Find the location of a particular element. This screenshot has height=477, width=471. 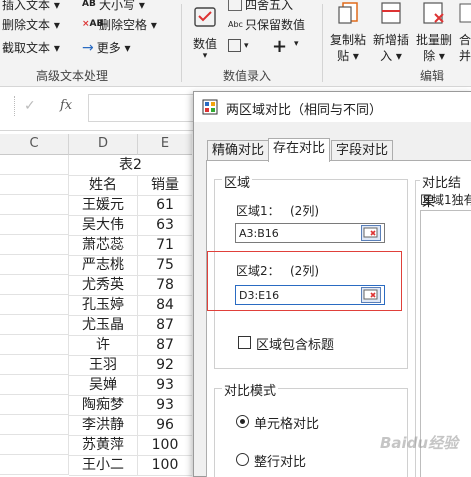

mode-group-title: 对比模式 is located at coordinates (250, 389).